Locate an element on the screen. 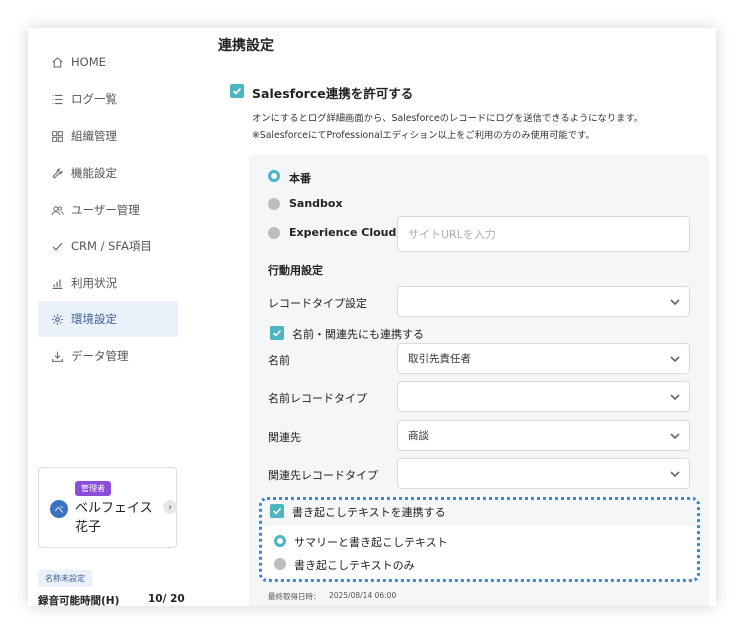  site-url-input: サイトURLを入力 is located at coordinates (543, 234).